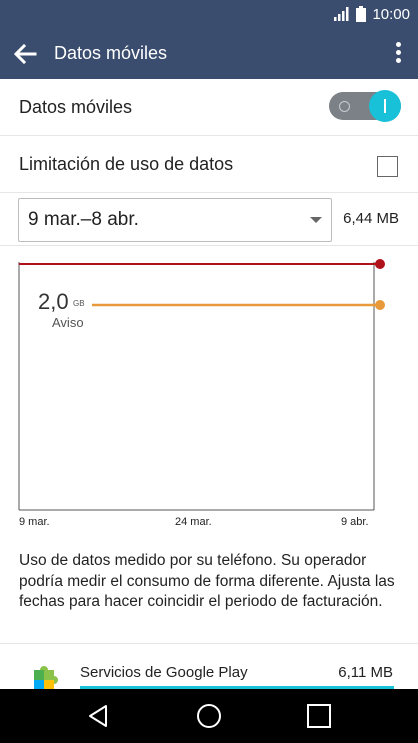  Describe the element at coordinates (193, 522) in the screenshot. I see `x-tick-label: 24 mar.` at that location.